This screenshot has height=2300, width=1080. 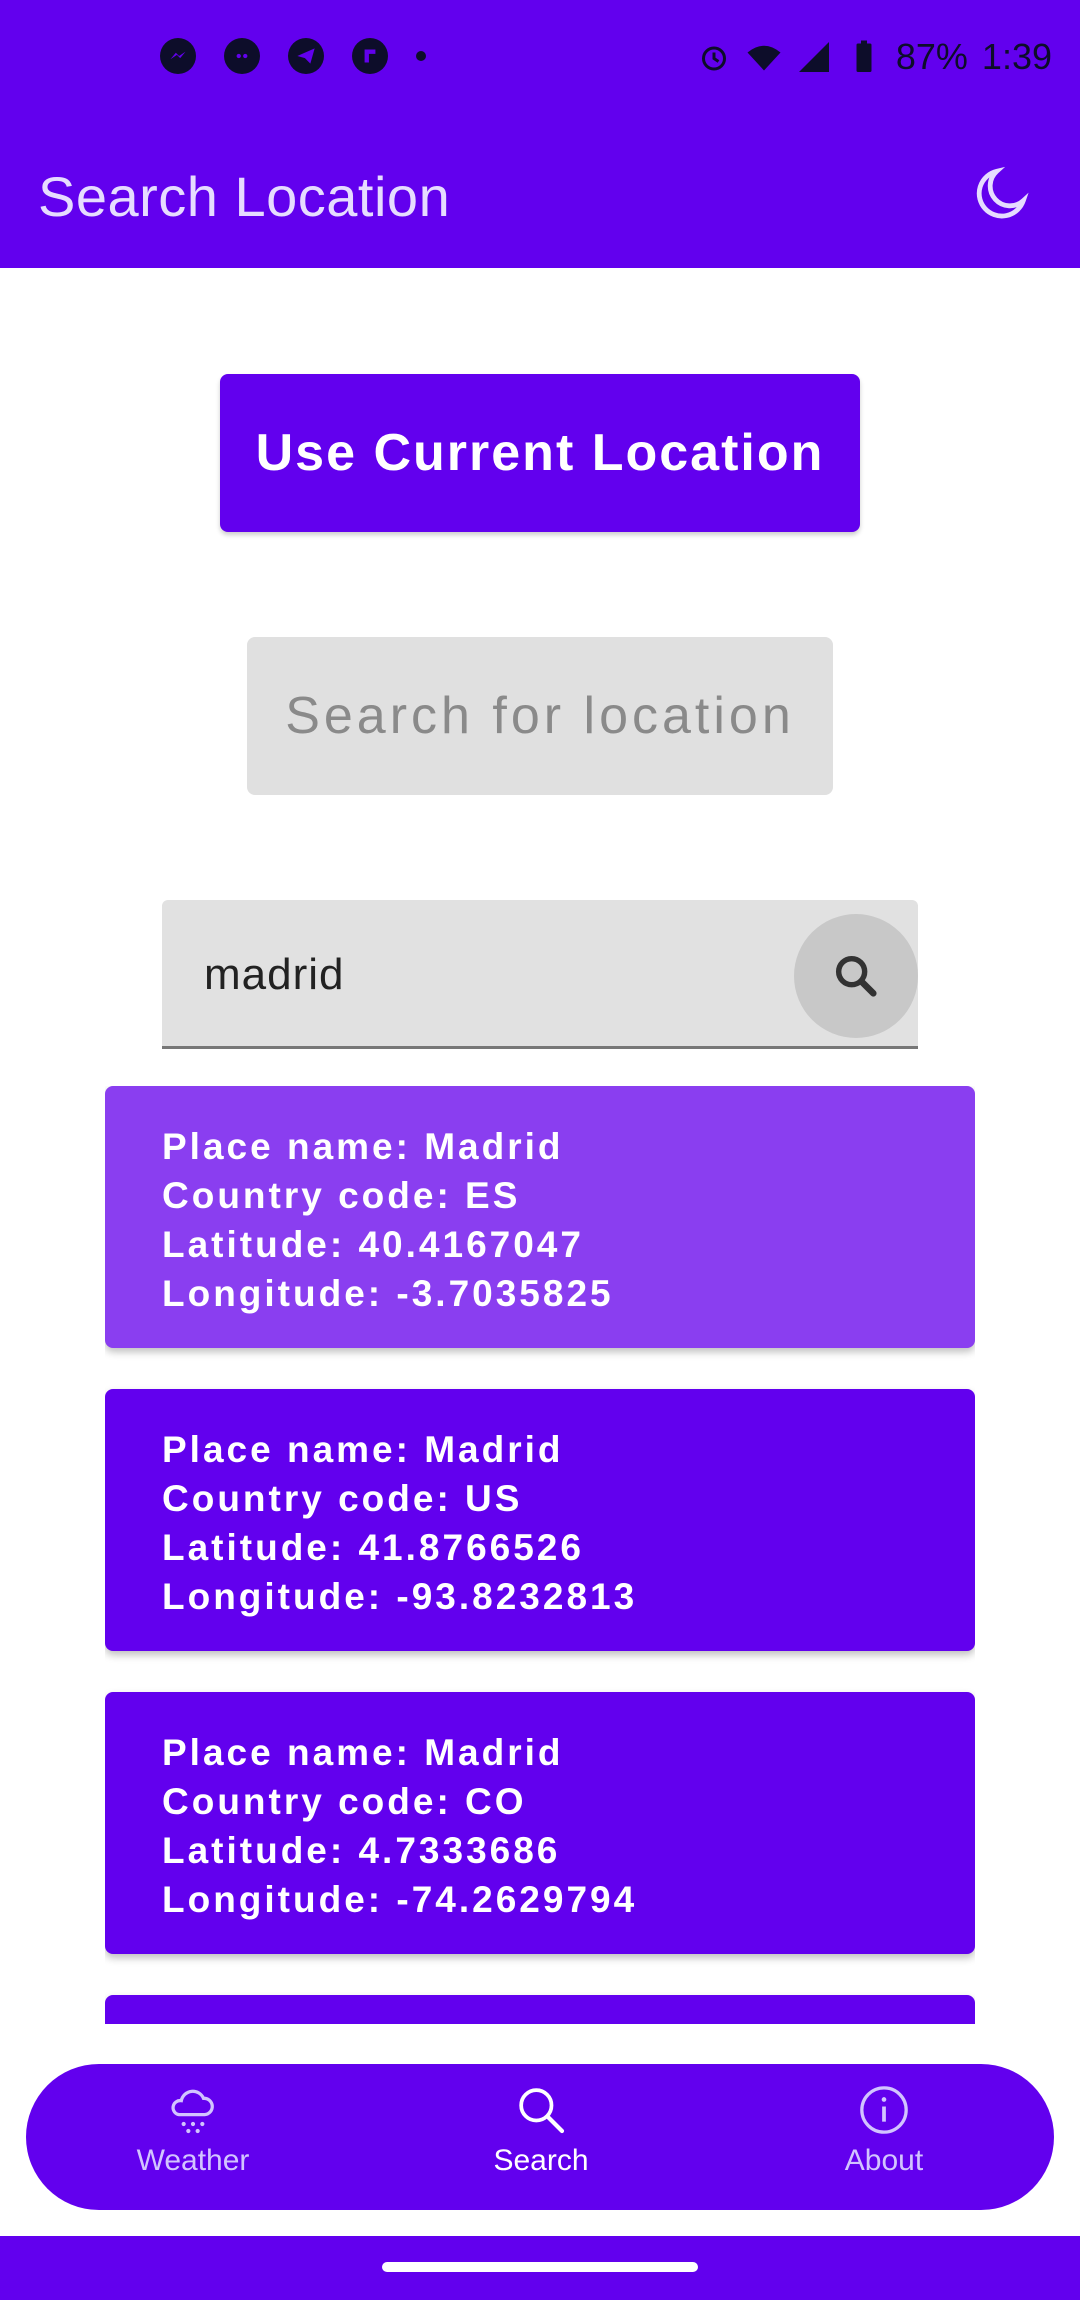 I want to click on longitude: Longitude: -74.2629794, so click(x=400, y=1899).